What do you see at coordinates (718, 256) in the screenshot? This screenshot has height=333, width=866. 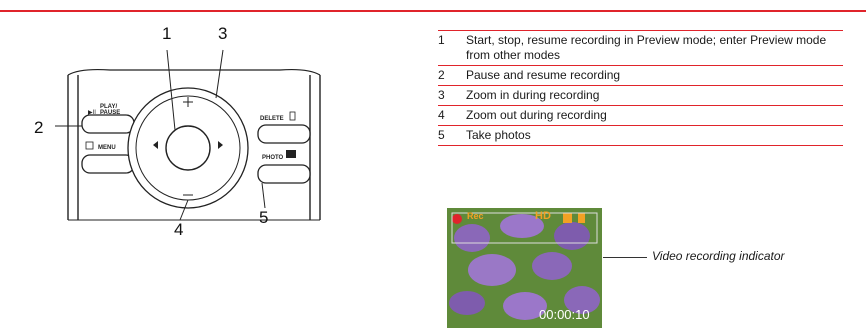 I see `video-recording-indicator-label: Video recording indicator` at bounding box center [718, 256].